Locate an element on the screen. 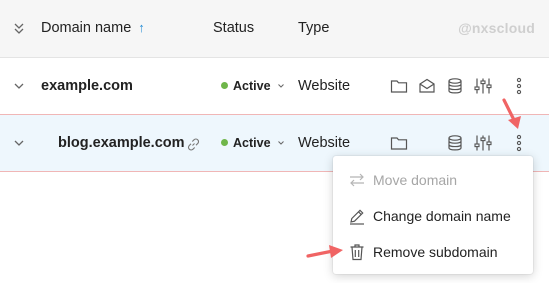 This screenshot has height=283, width=549. expand-all-icon is located at coordinates (19, 28).